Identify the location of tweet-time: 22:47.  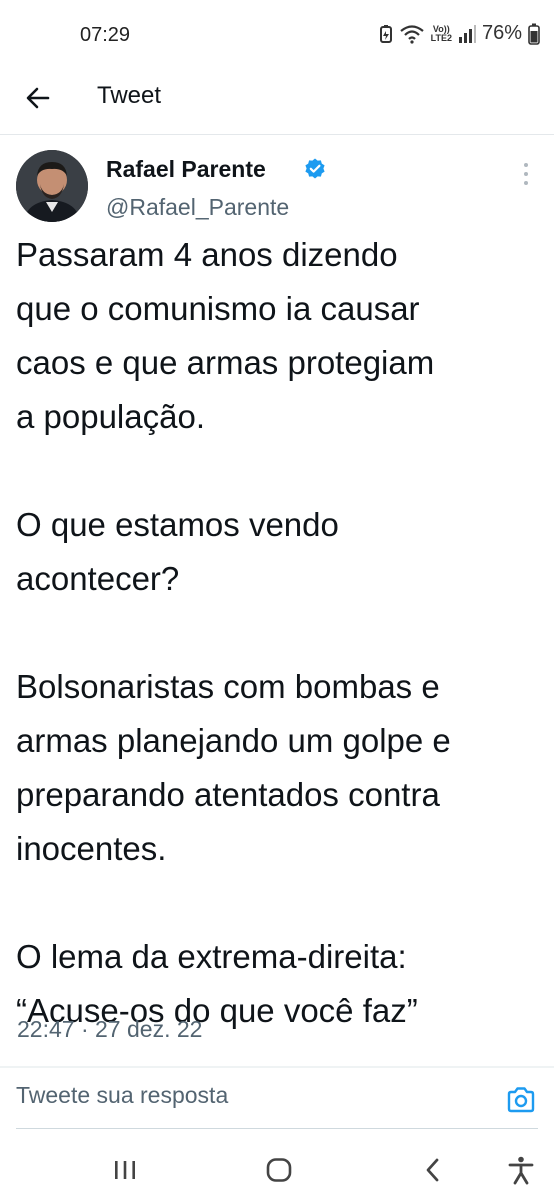
(46, 1029).